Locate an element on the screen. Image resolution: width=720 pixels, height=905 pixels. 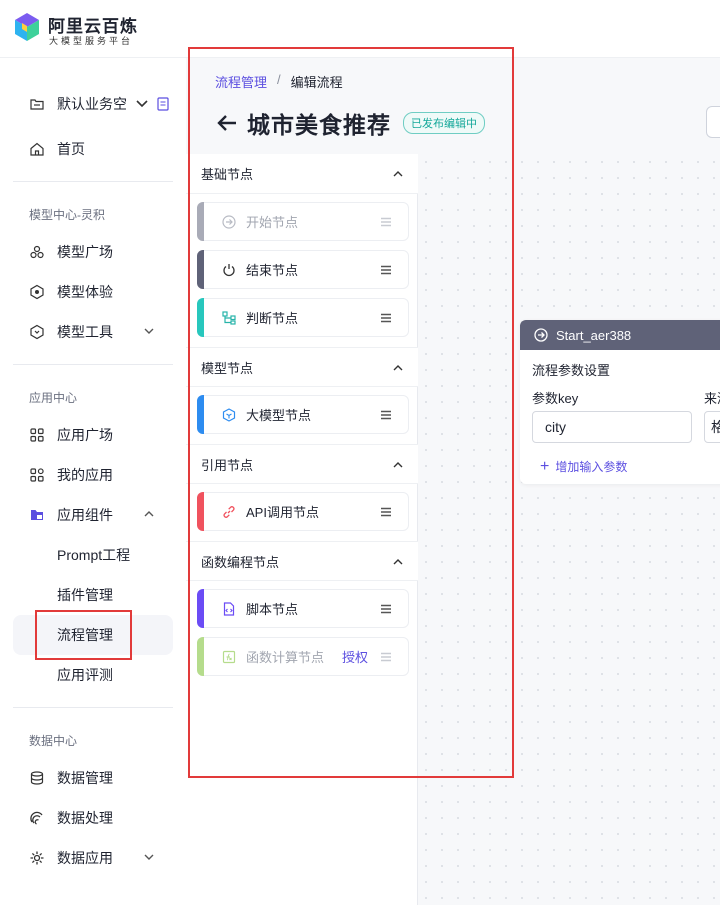
sidebar-item-label: 应用广场 is located at coordinates (85, 435).